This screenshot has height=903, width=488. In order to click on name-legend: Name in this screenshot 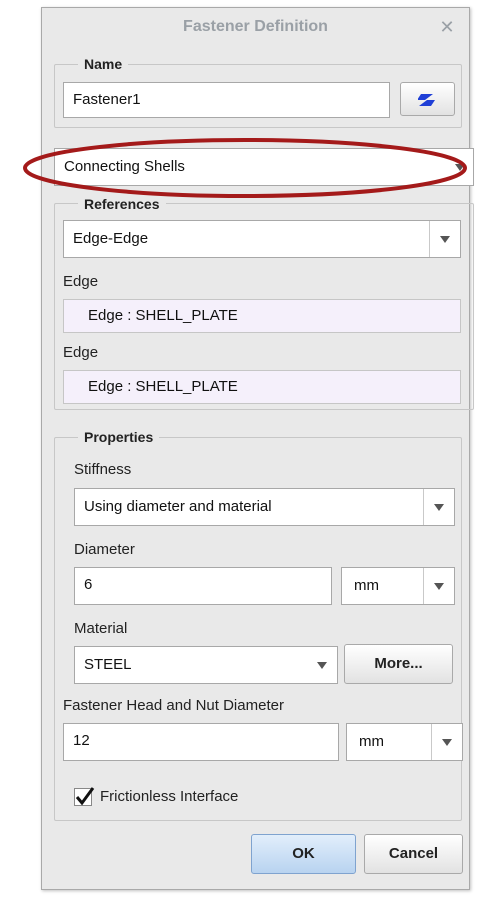, I will do `click(103, 64)`.